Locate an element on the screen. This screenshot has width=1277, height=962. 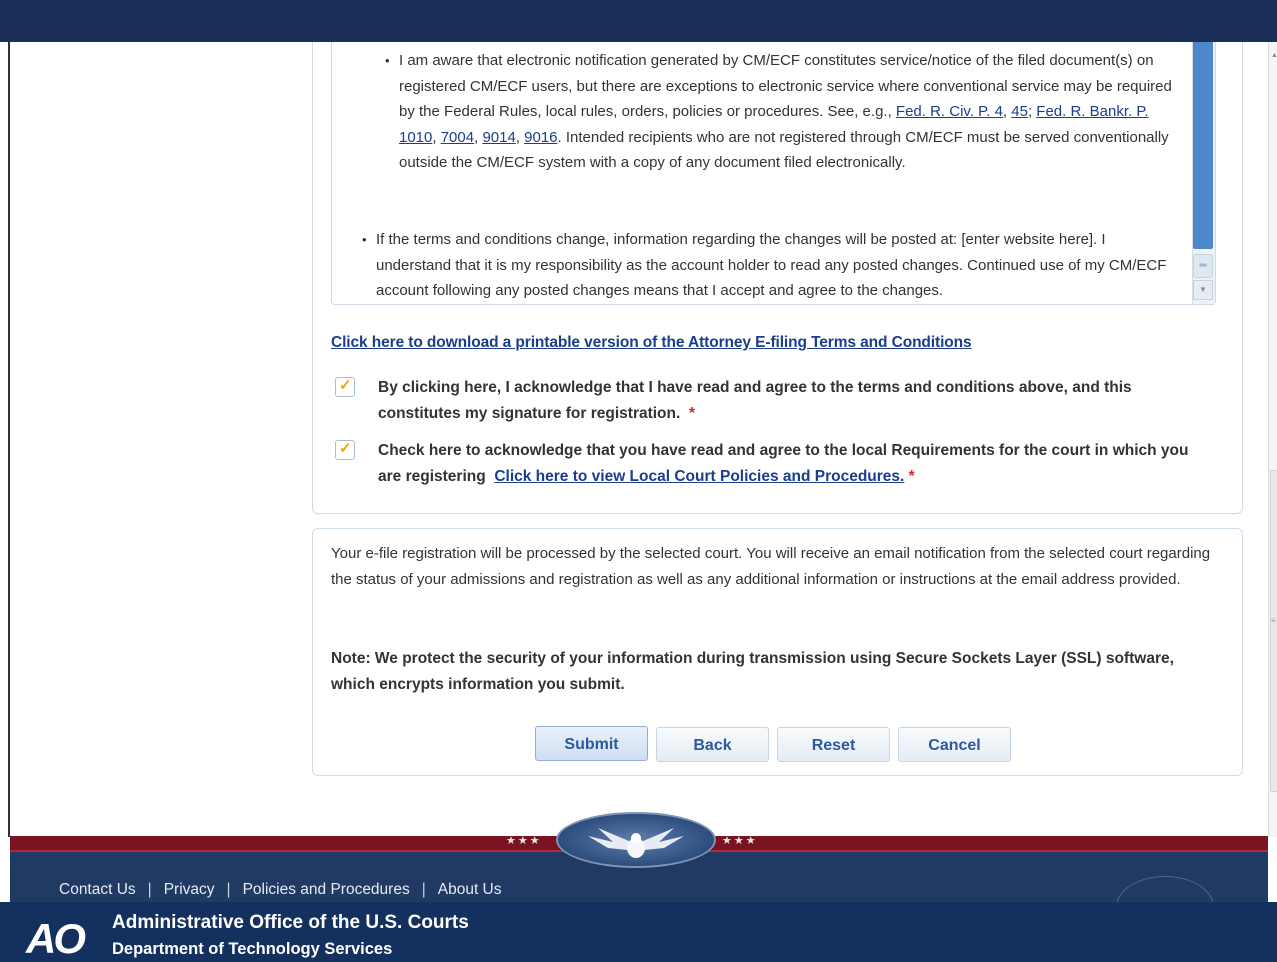
dept-name: Department of Technology Services is located at coordinates (252, 949).